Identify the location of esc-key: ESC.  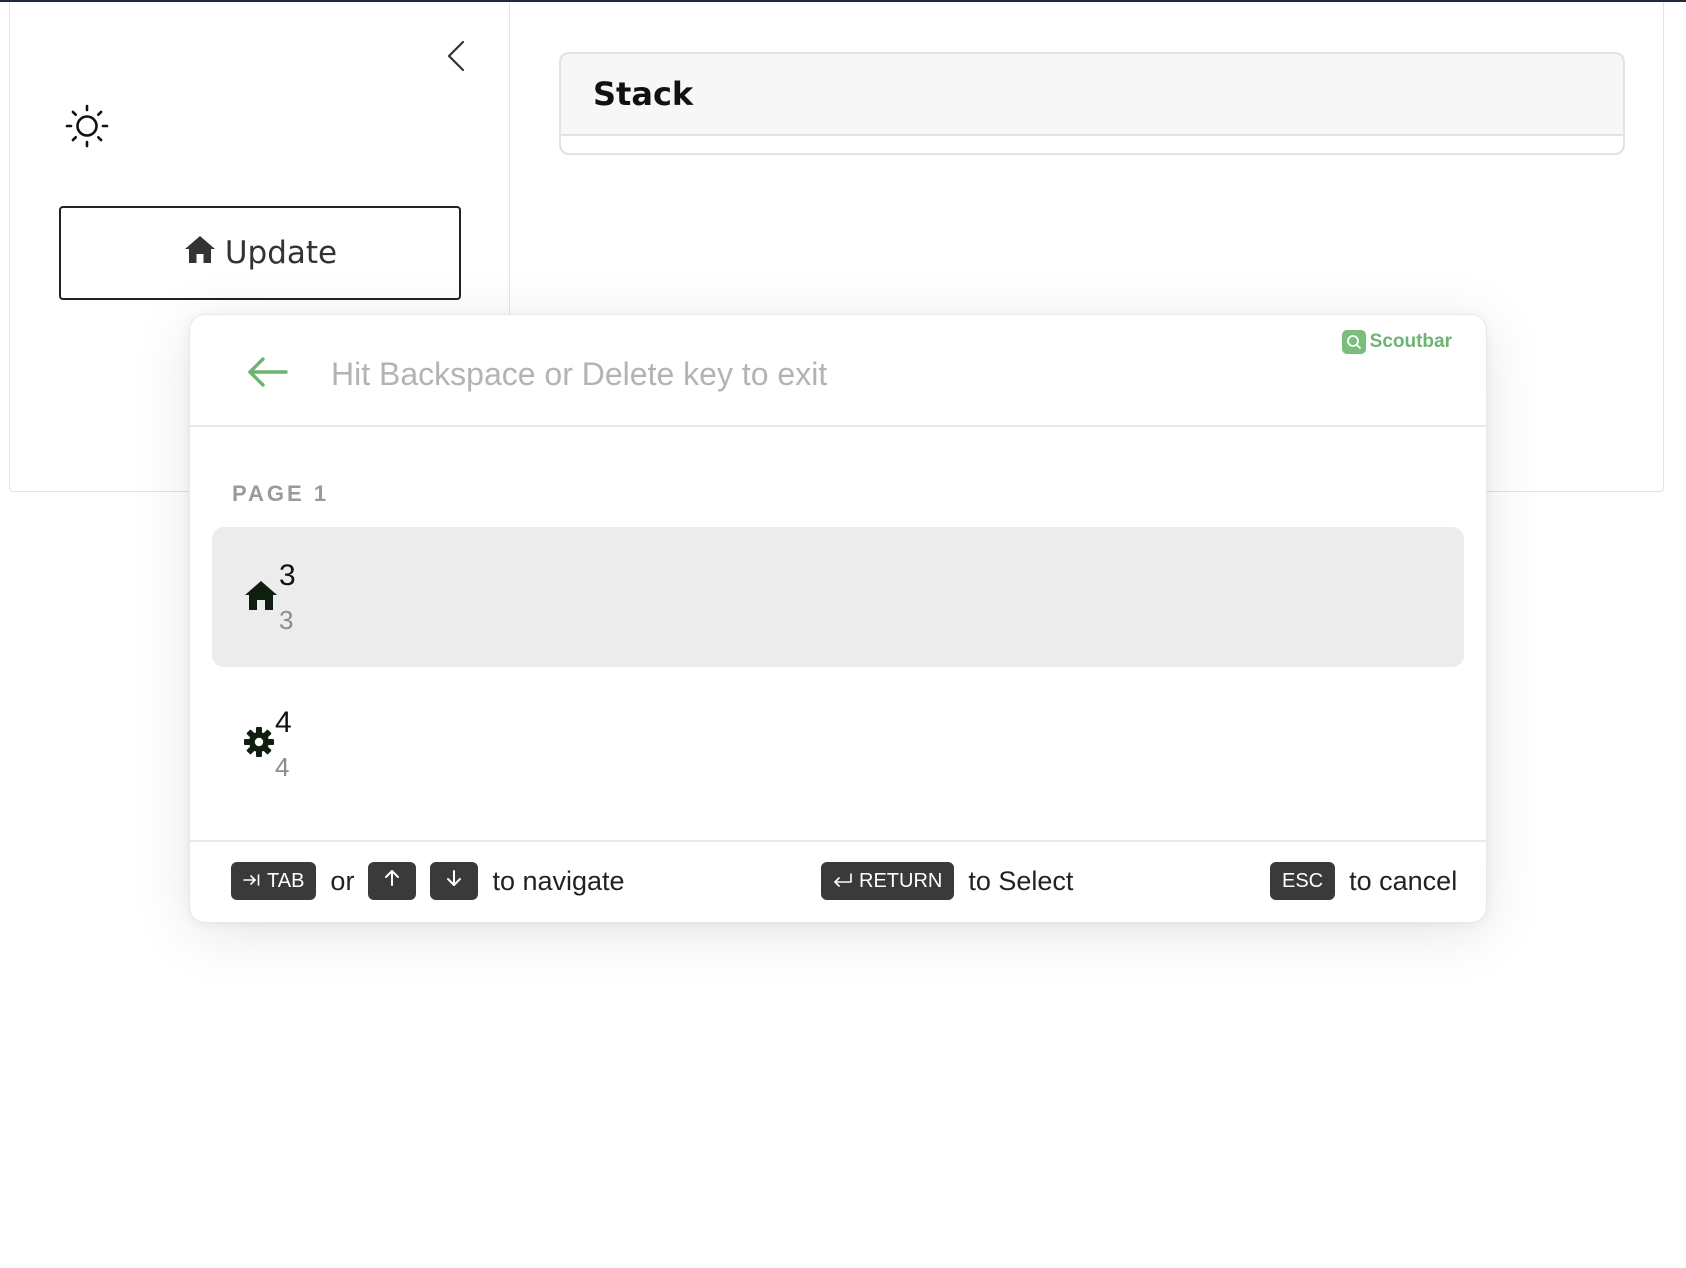
(1303, 881).